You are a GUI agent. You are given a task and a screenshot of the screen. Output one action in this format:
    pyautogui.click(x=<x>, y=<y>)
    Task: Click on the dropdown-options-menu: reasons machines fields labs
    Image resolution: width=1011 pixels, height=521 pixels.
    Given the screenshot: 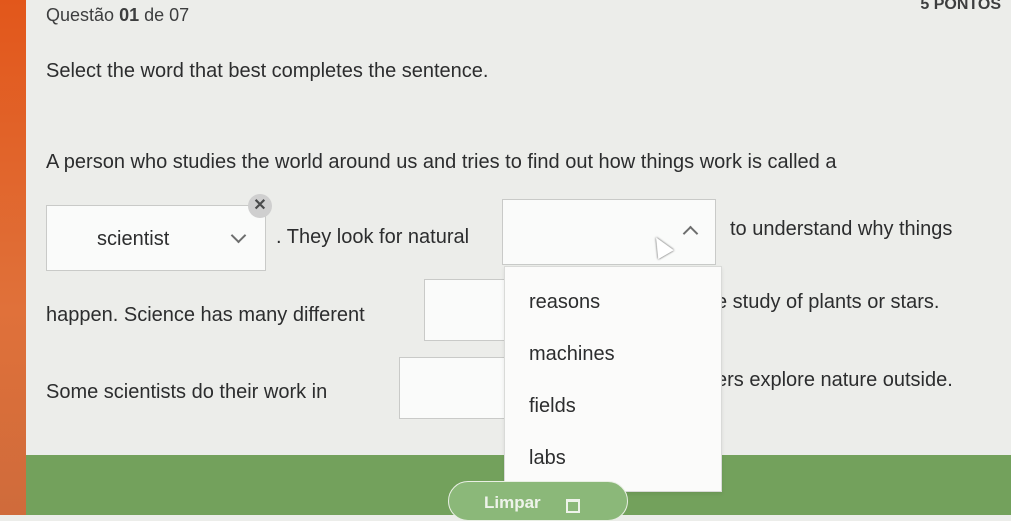 What is the action you would take?
    pyautogui.click(x=613, y=379)
    